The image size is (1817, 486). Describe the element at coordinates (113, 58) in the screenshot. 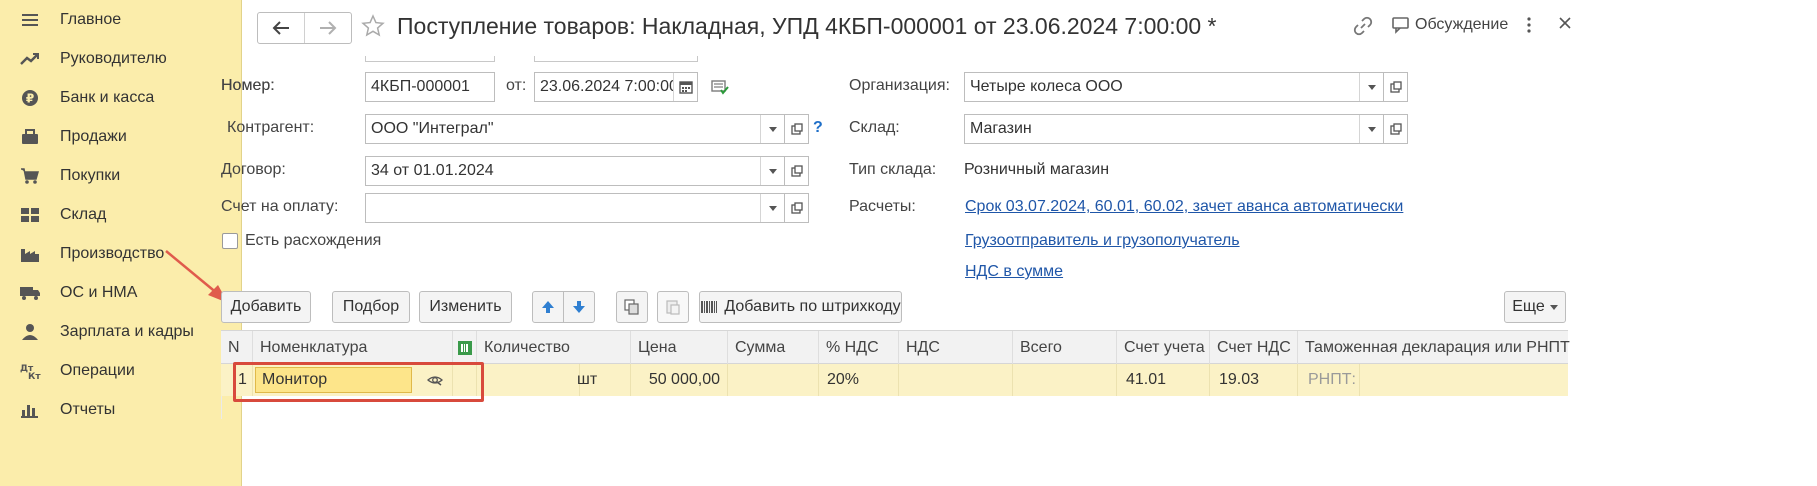

I see `sidebar-item-label: Руководителю` at that location.